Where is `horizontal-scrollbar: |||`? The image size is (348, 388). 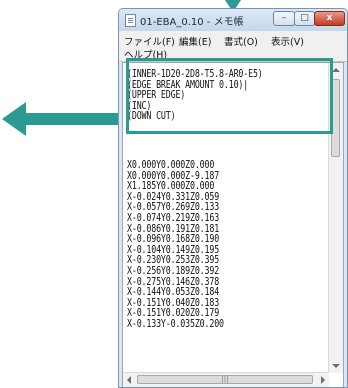
horizontal-scrollbar: ||| is located at coordinates (226, 379).